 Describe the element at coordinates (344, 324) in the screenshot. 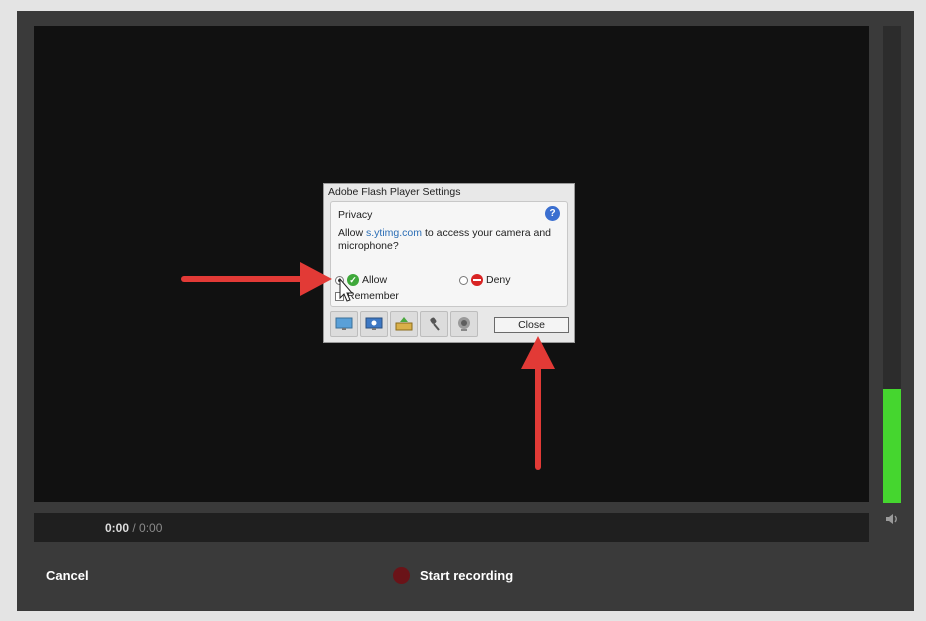

I see `display-icon` at that location.